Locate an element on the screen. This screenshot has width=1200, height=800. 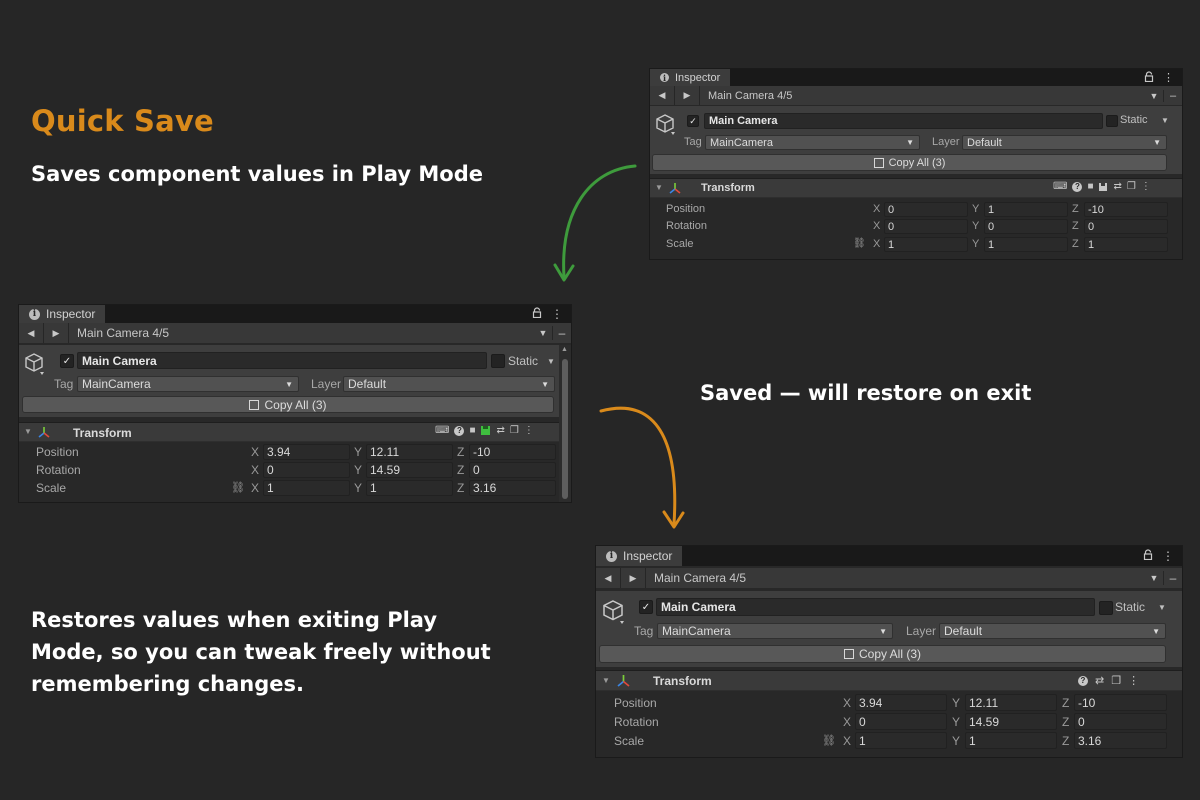
transform-header: ▼ Transform ? ⇄ ❐ ⋮ is located at coordinates (889, 680).